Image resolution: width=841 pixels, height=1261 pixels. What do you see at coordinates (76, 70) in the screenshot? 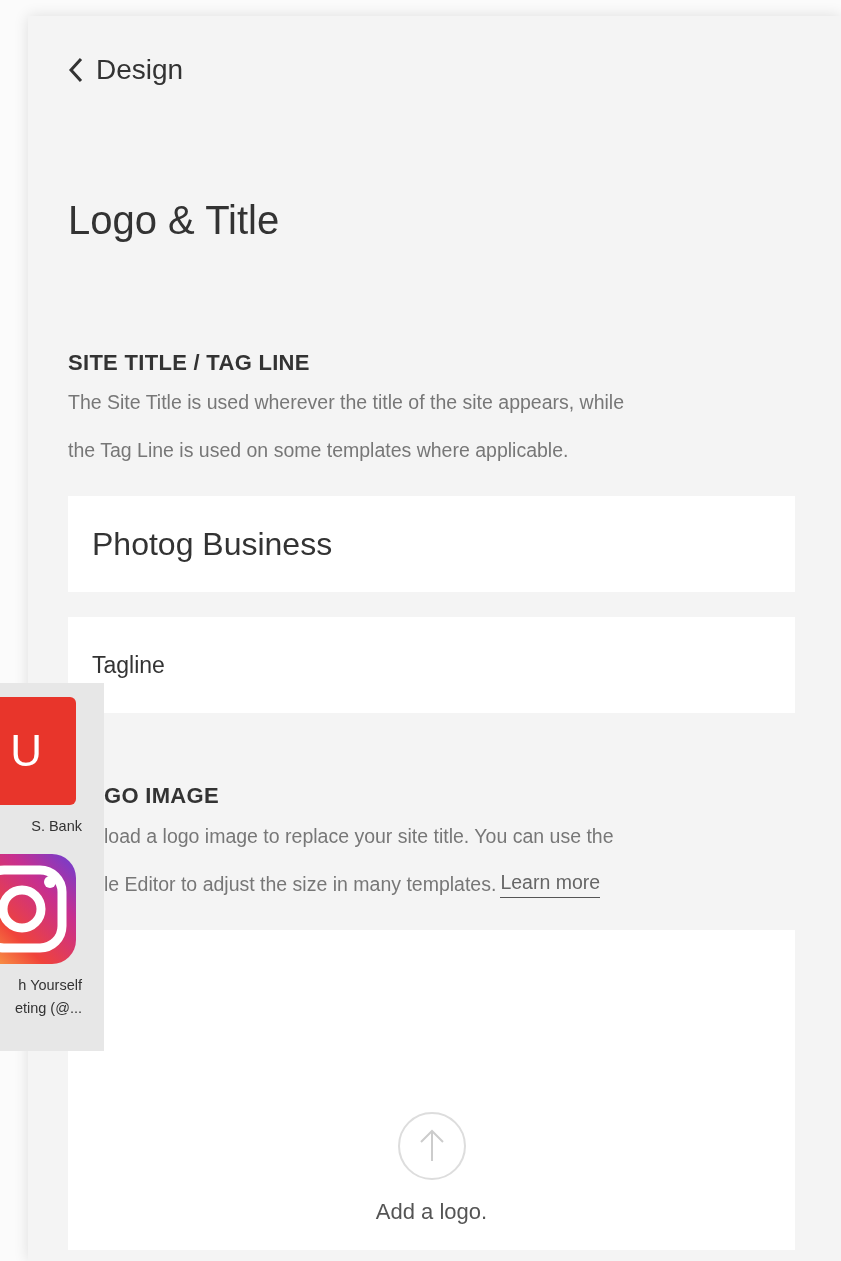
I see `back-icon` at bounding box center [76, 70].